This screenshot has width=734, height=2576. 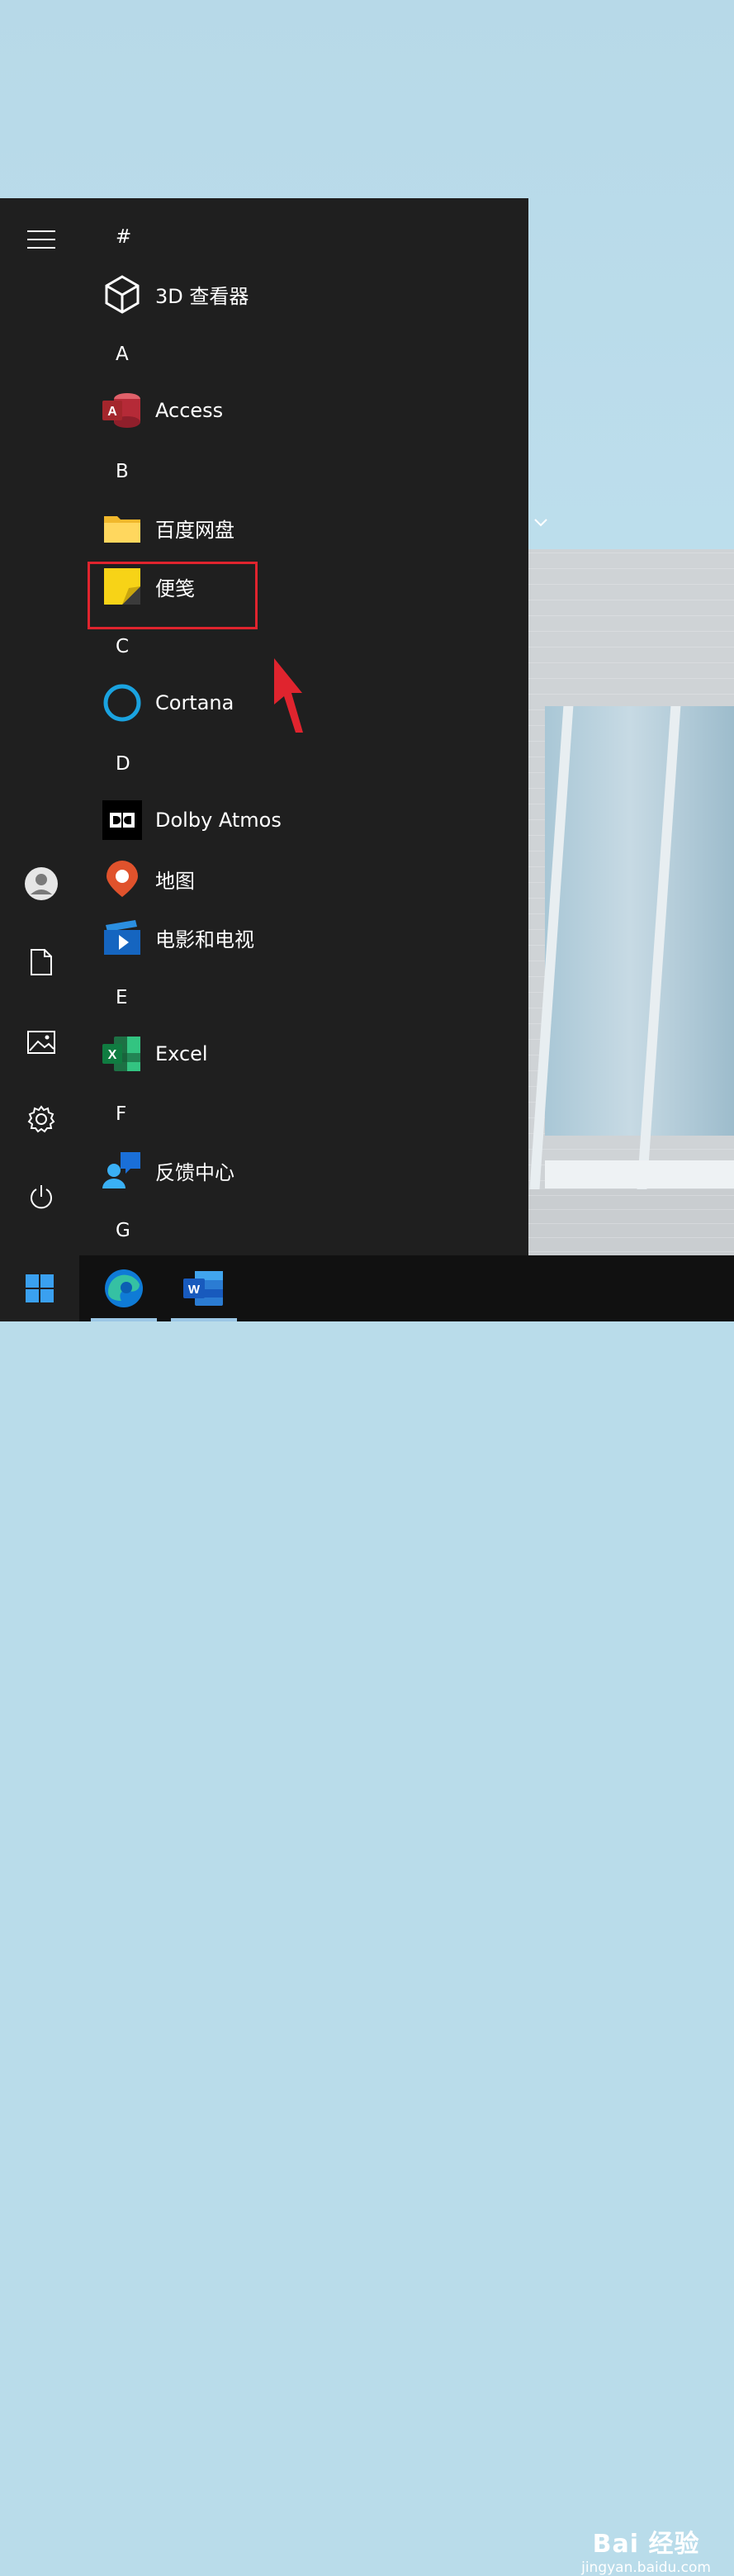 I want to click on svg-text: A, so click(x=112, y=412).